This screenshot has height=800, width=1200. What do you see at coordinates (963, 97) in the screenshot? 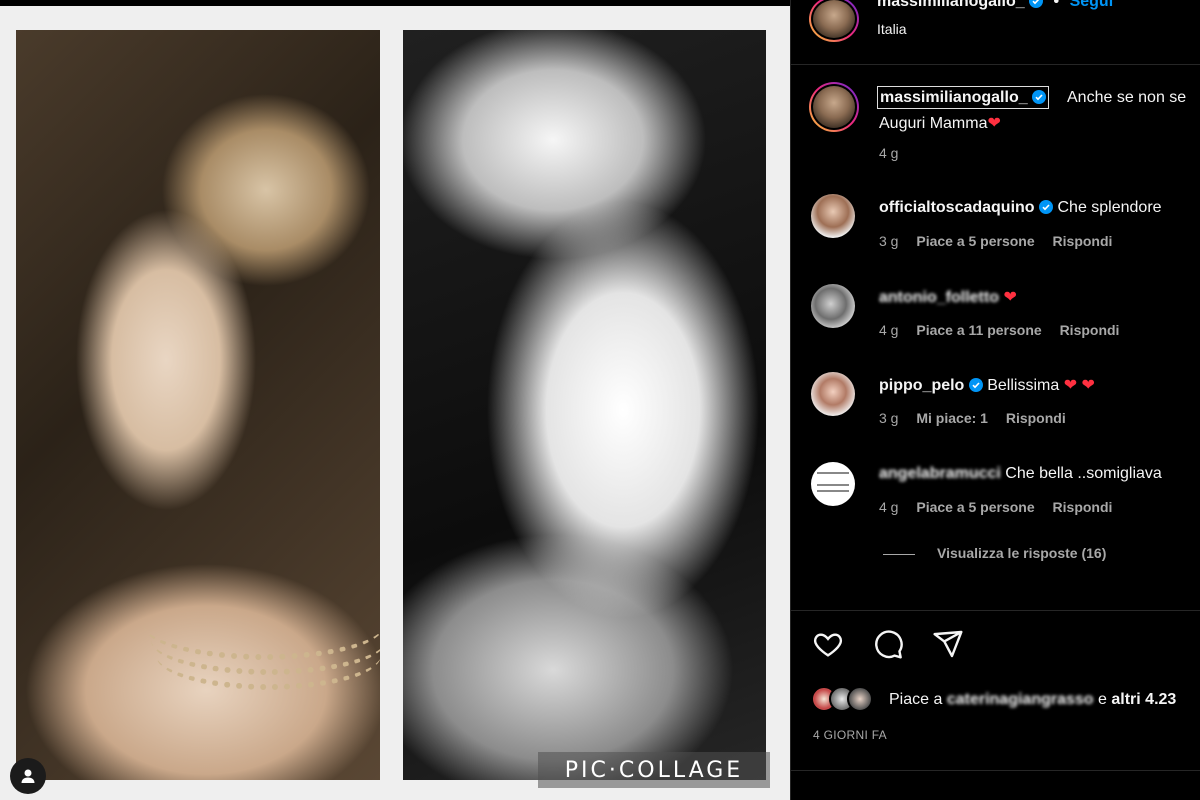
I see `caption-username: massimilianogallo_` at bounding box center [963, 97].